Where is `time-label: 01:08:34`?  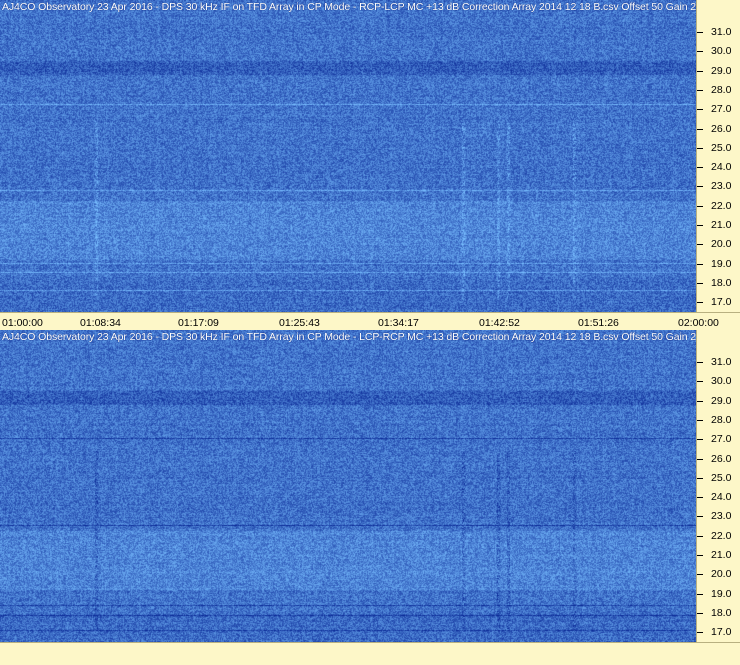
time-label: 01:08:34 is located at coordinates (100, 323).